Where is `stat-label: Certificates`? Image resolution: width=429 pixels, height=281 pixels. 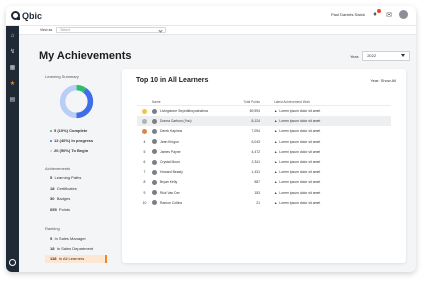
stat-label: Certificates is located at coordinates (66, 188).